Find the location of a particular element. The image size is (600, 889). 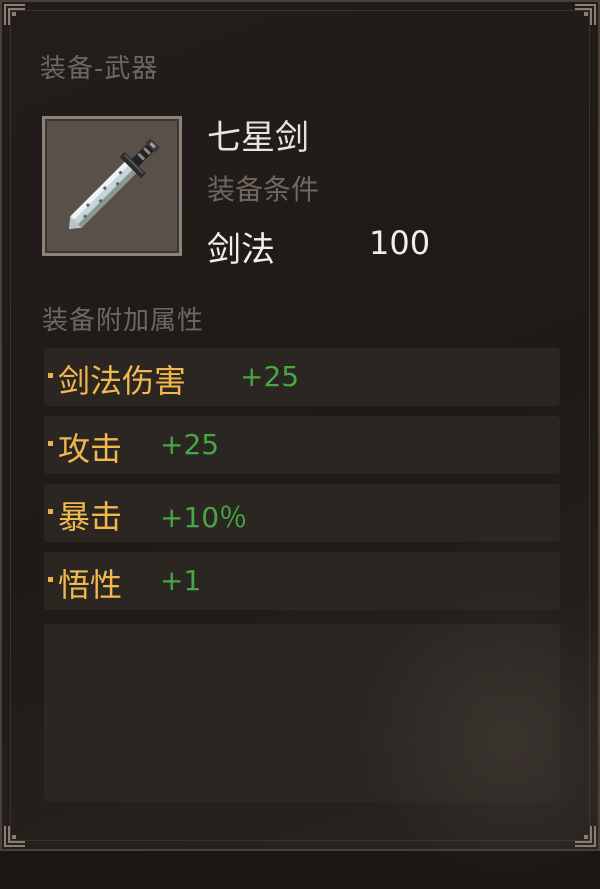

attribute-row: 剑法伤害 +25 is located at coordinates (302, 377).